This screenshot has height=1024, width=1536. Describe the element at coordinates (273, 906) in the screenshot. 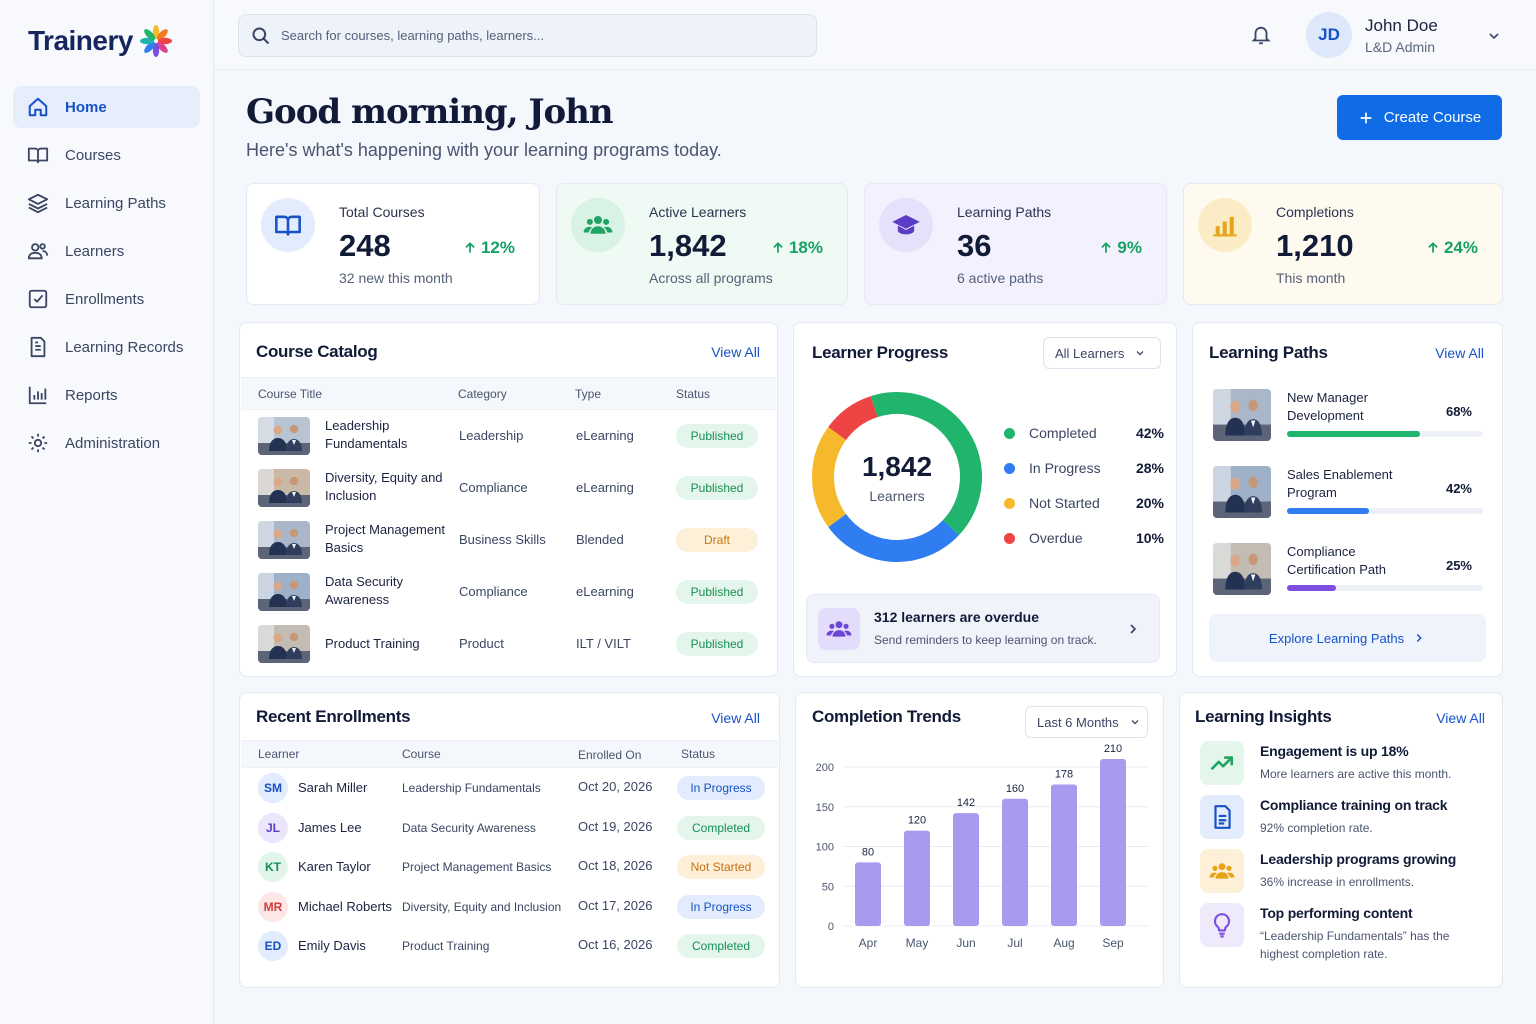

I see `avatar: MR` at that location.